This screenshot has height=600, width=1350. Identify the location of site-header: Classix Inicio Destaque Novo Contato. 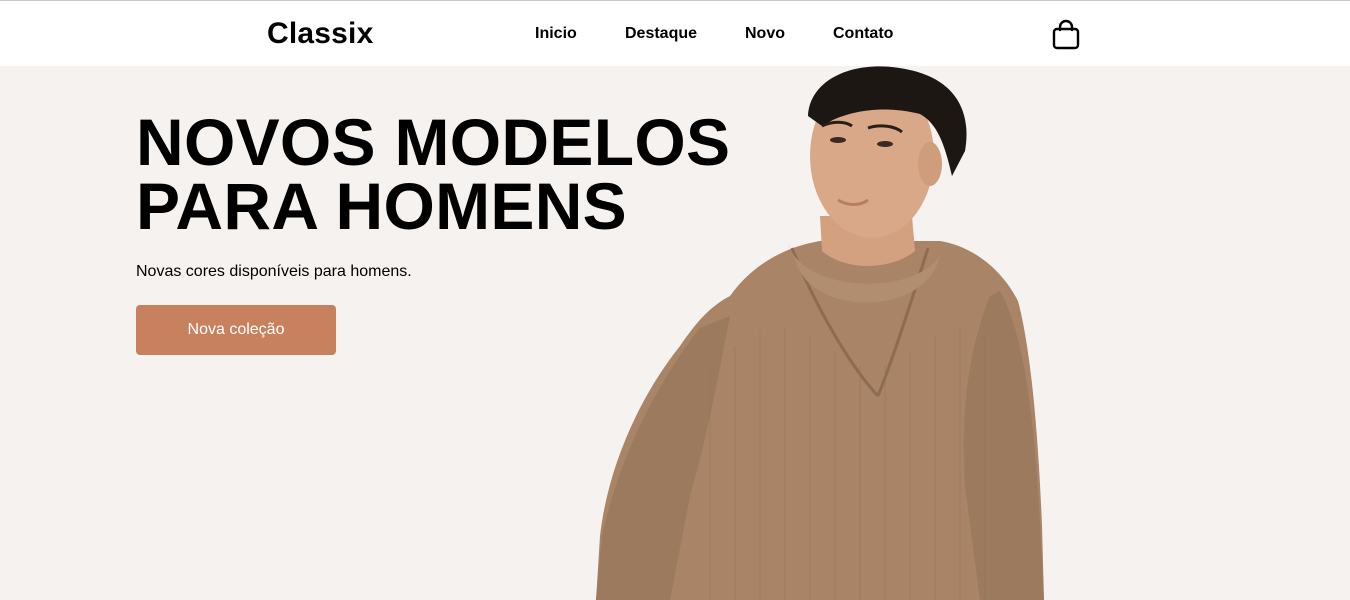
(675, 33).